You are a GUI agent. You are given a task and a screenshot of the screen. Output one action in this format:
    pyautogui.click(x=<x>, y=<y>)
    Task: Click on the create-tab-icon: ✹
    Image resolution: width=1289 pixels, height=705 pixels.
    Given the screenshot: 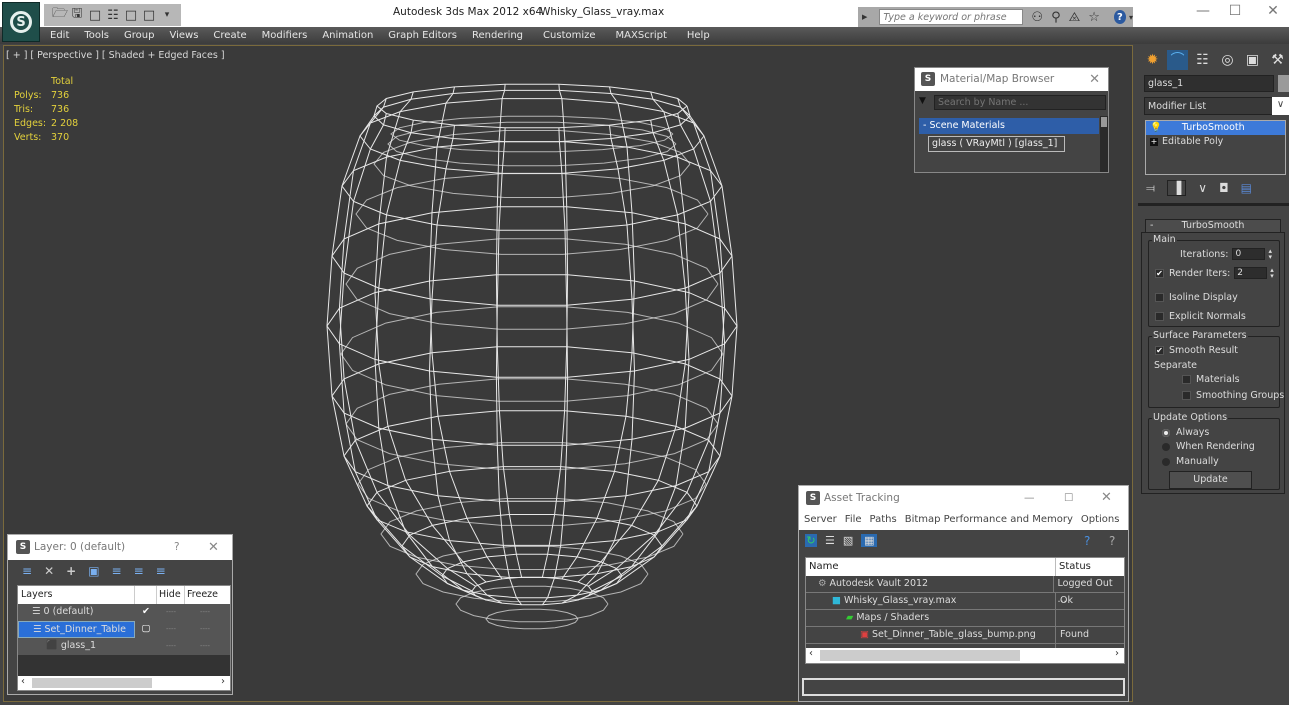 What is the action you would take?
    pyautogui.click(x=1152, y=60)
    